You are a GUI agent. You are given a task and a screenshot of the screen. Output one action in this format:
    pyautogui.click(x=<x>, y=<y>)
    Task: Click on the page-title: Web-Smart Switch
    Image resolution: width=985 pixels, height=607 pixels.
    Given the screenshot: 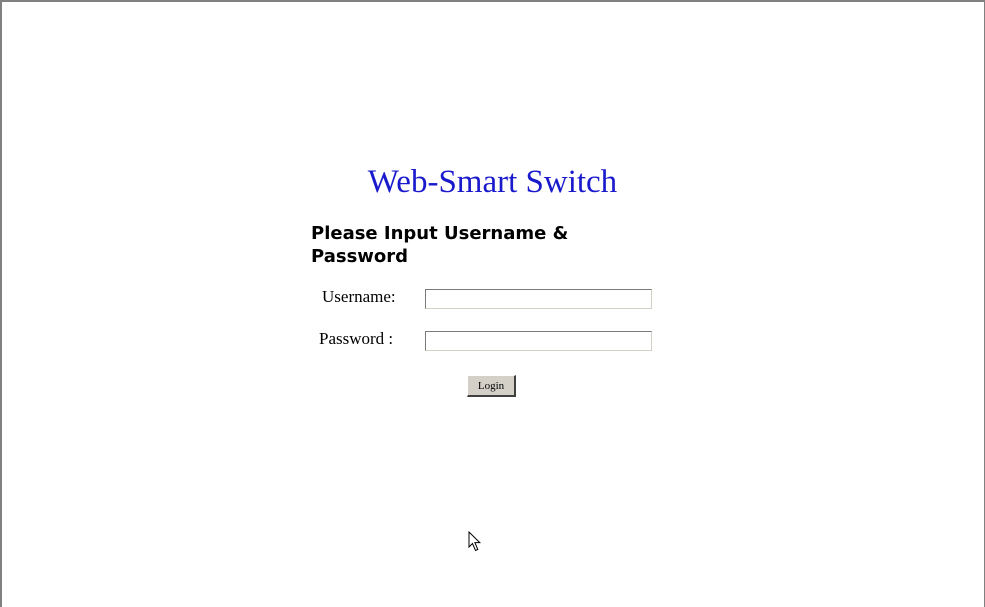 What is the action you would take?
    pyautogui.click(x=492, y=182)
    